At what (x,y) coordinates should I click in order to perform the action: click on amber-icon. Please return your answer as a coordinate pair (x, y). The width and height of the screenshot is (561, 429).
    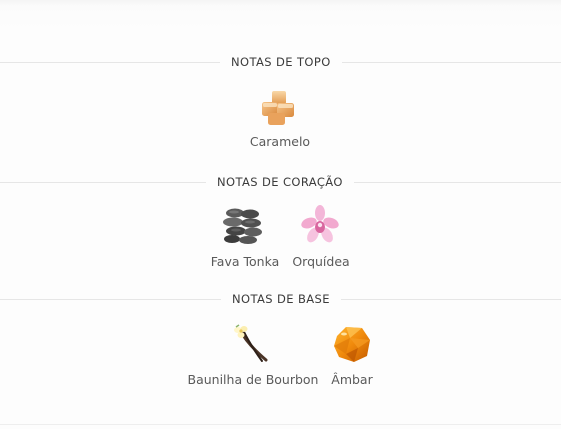
    Looking at the image, I should click on (352, 344).